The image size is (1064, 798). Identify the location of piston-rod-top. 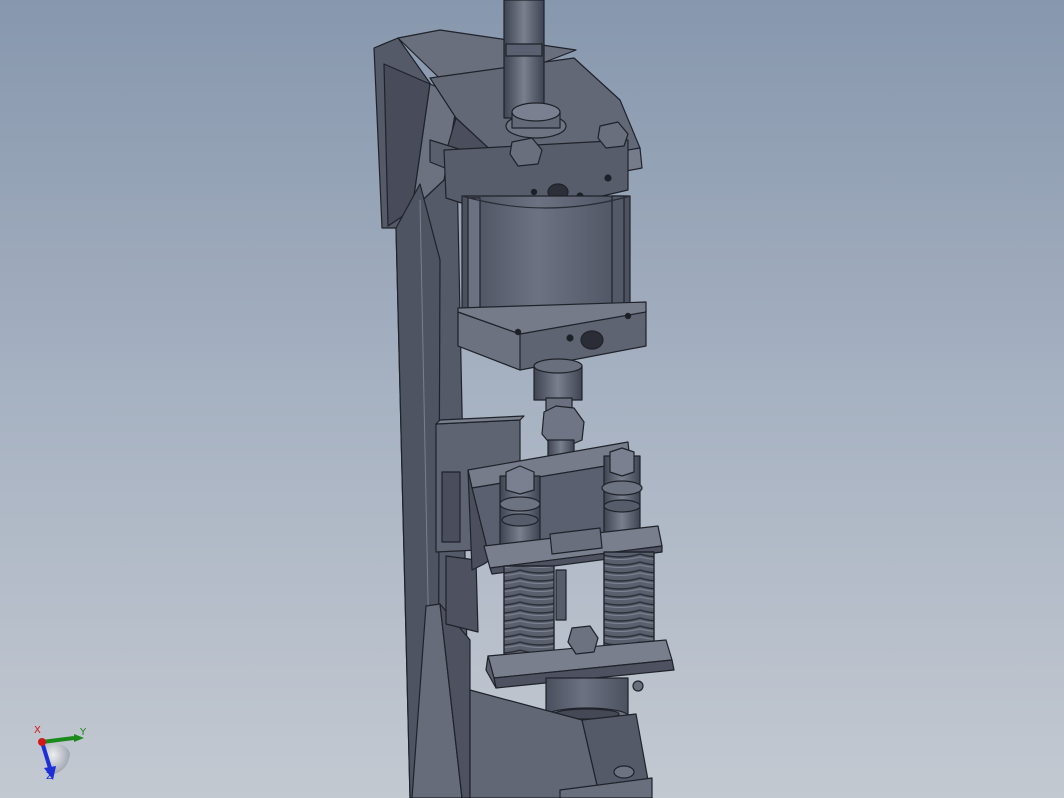
(524, 59).